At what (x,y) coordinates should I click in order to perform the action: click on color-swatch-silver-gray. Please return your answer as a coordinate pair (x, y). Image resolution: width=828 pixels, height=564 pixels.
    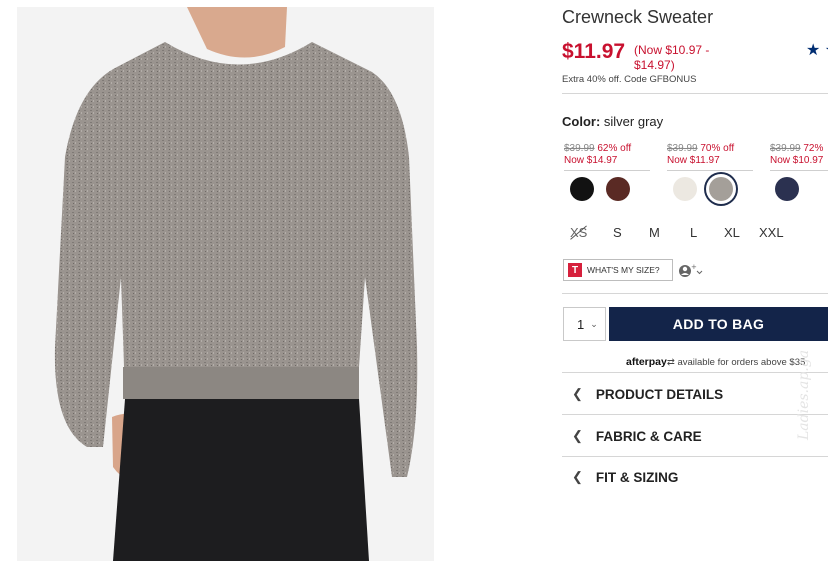
    Looking at the image, I should click on (721, 189).